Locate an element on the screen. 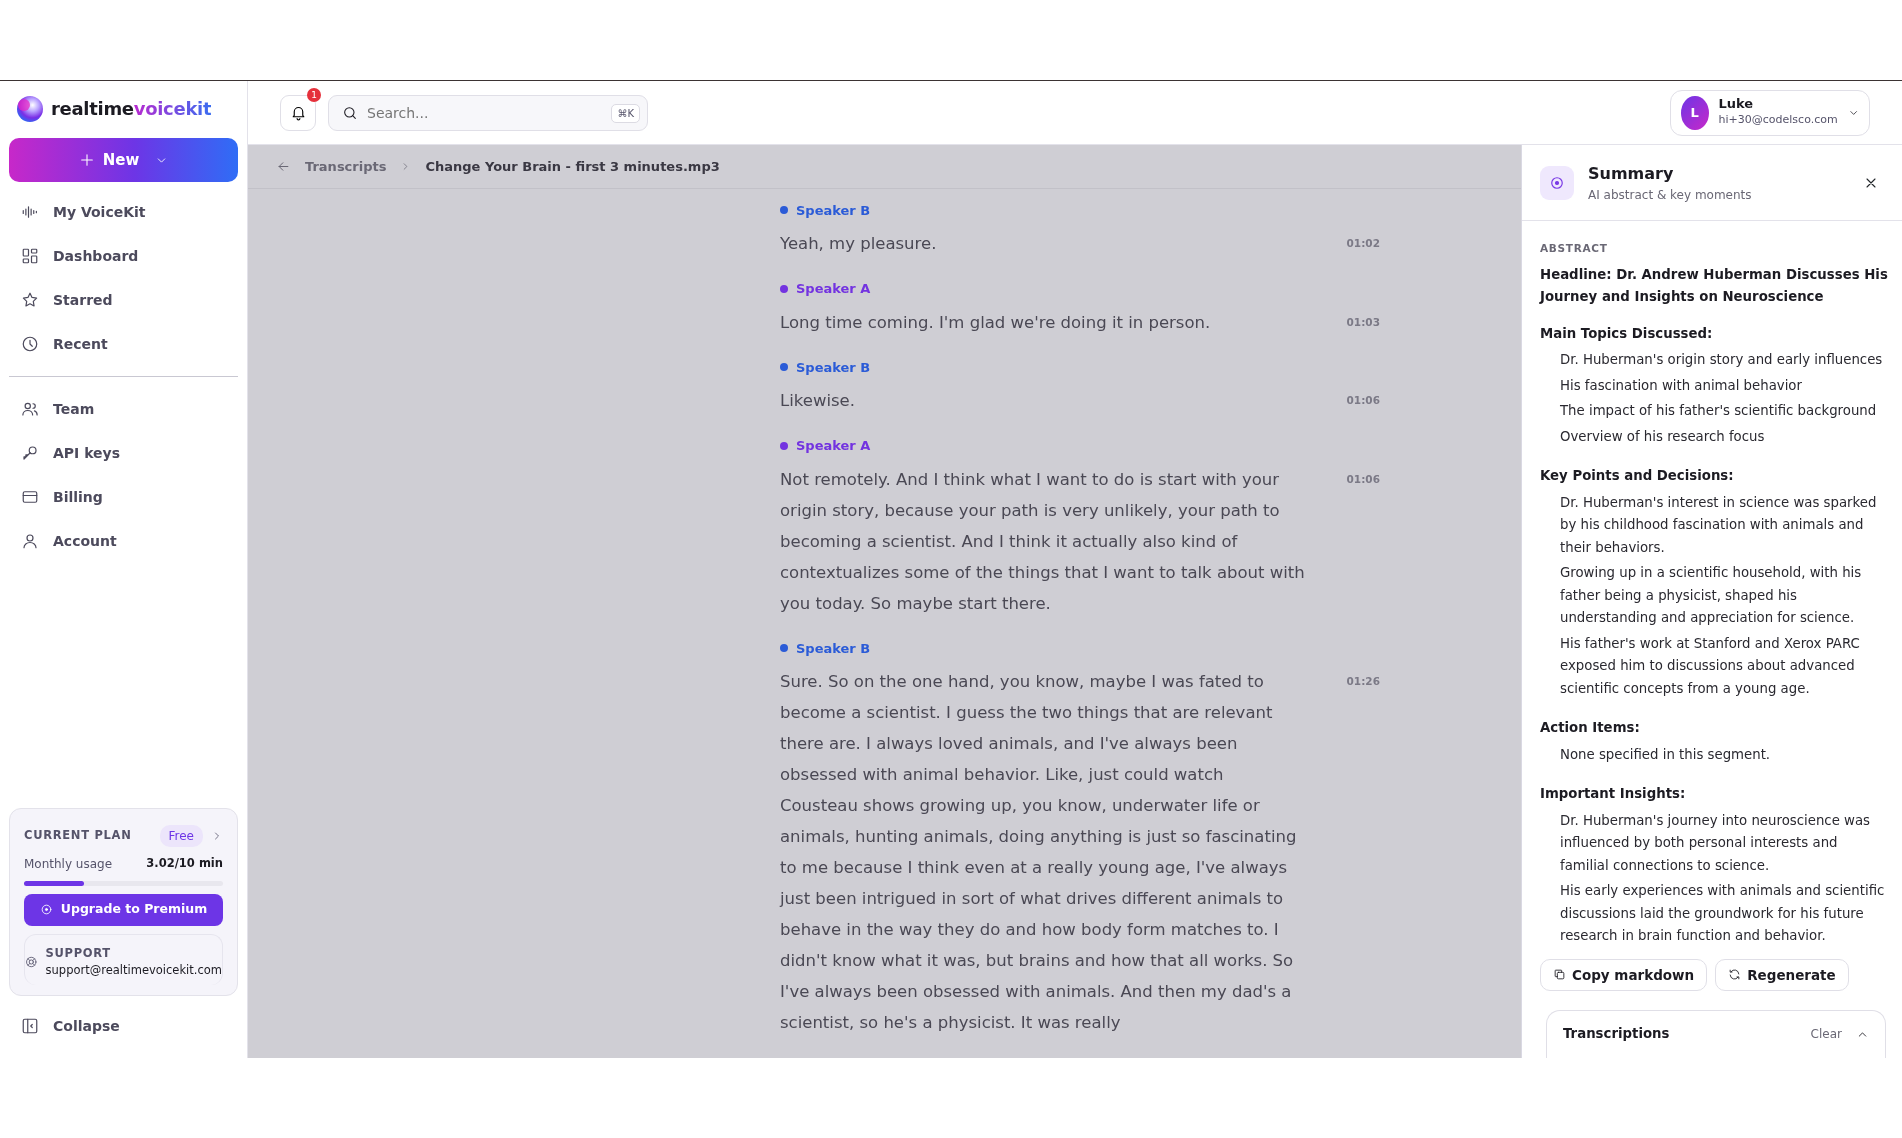 The image size is (1902, 1138). panel-title: Summary is located at coordinates (1631, 173).